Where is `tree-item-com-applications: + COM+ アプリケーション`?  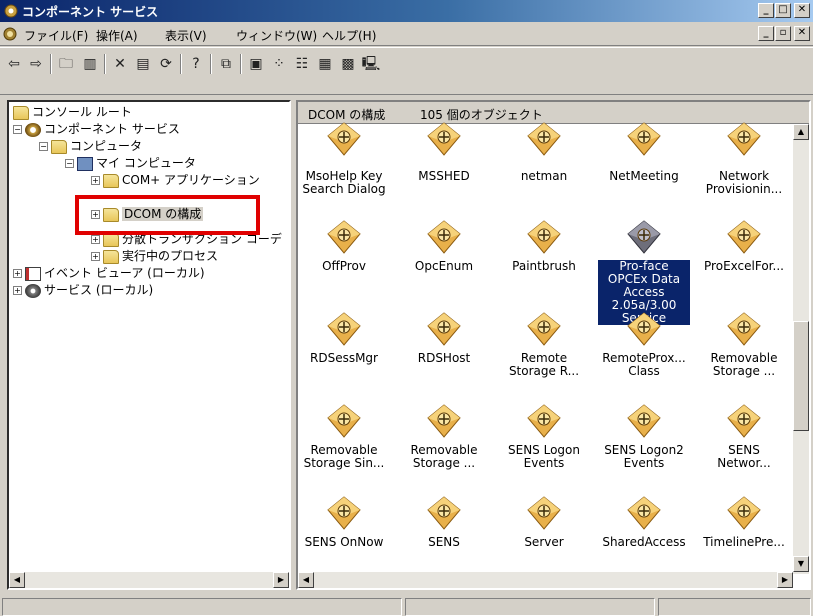
tree-item-com-applications: + COM+ アプリケーション is located at coordinates (175, 180).